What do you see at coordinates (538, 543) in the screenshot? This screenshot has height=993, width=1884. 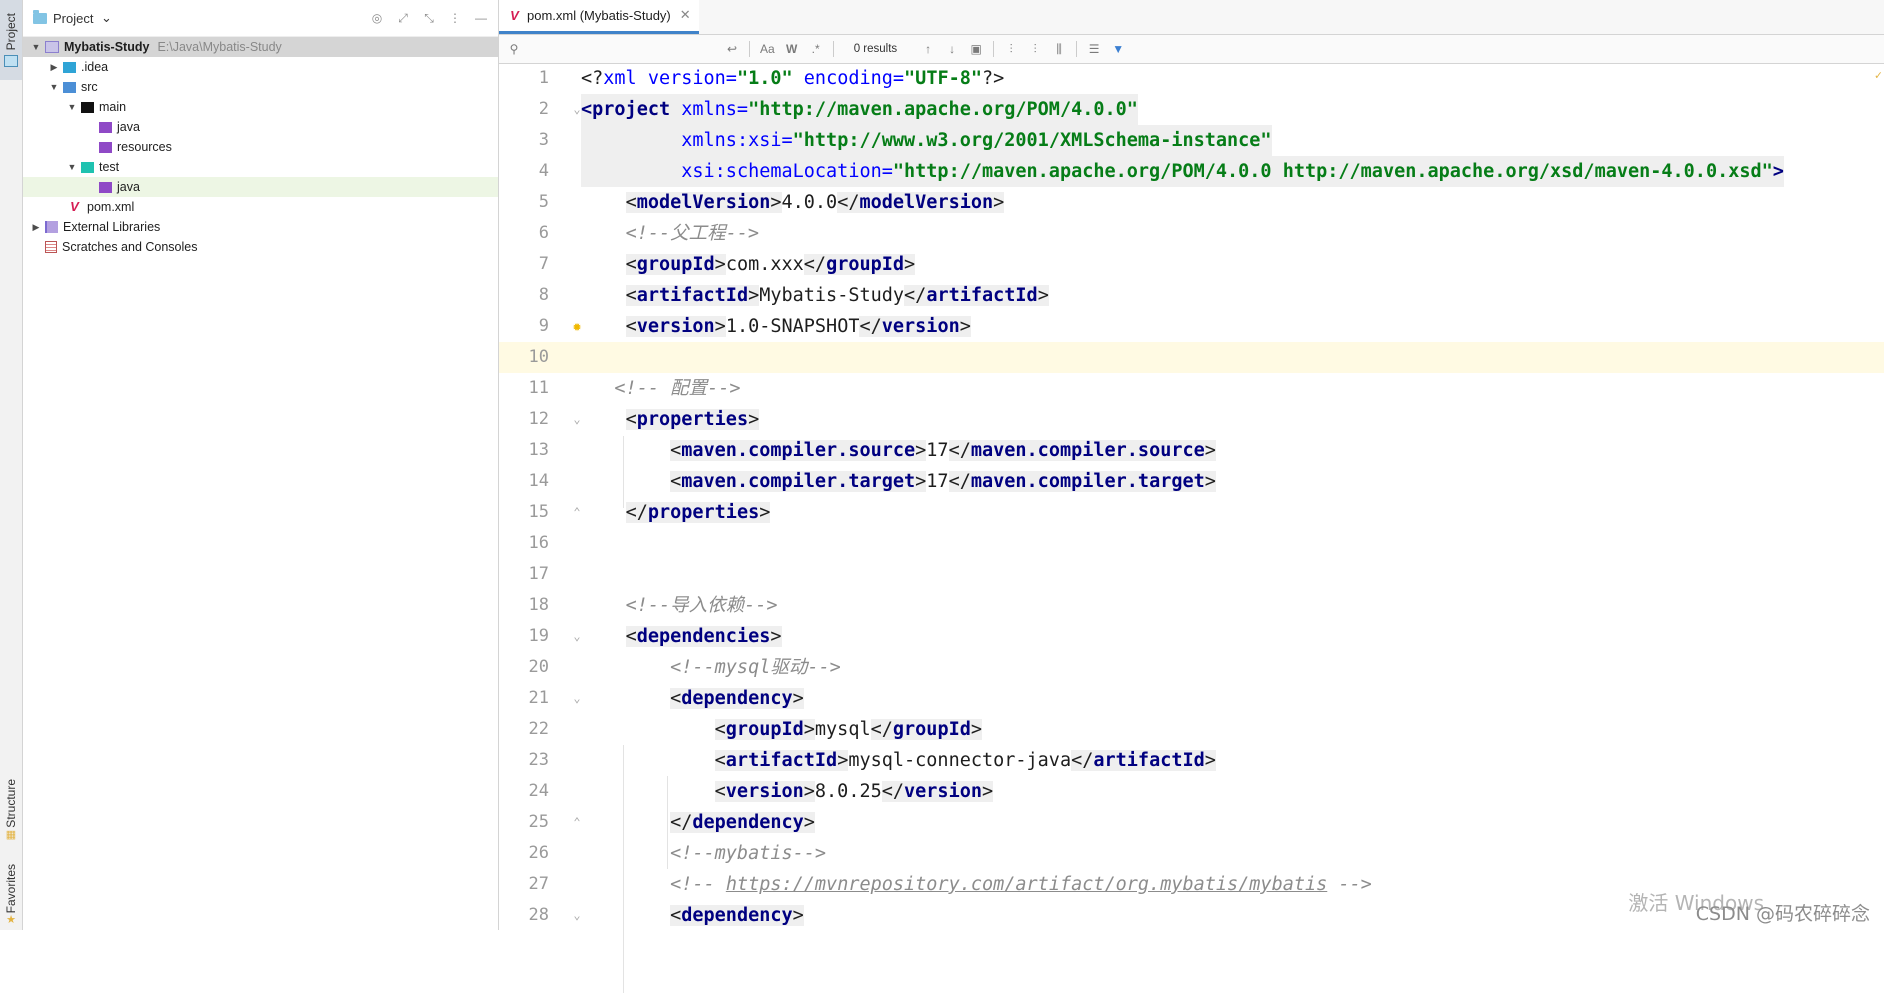 I see `code-line: 16` at bounding box center [538, 543].